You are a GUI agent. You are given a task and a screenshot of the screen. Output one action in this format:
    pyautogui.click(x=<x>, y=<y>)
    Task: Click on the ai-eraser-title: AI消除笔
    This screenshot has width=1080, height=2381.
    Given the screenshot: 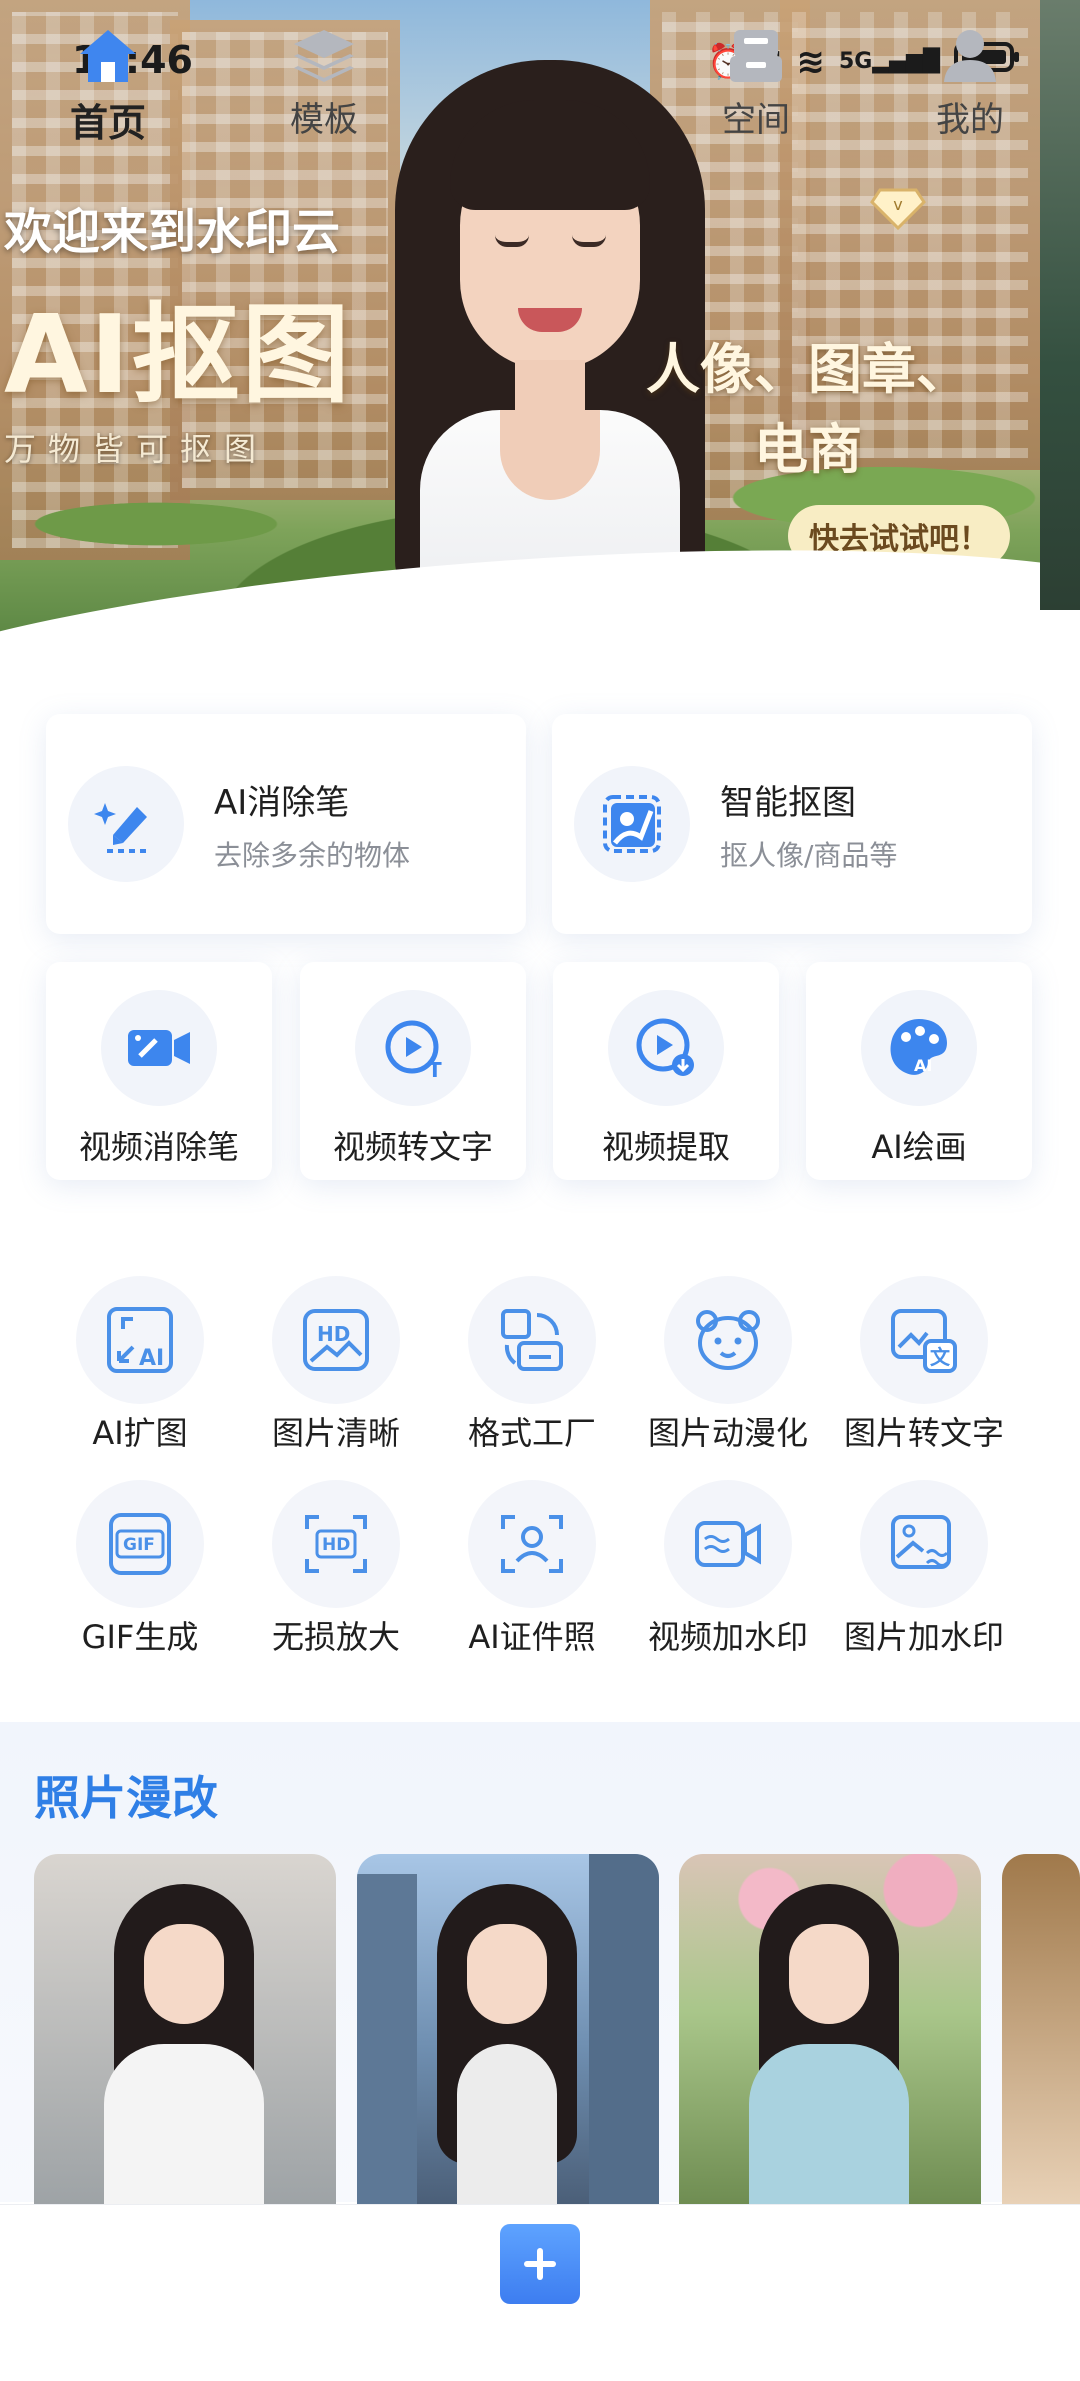 What is the action you would take?
    pyautogui.click(x=282, y=802)
    